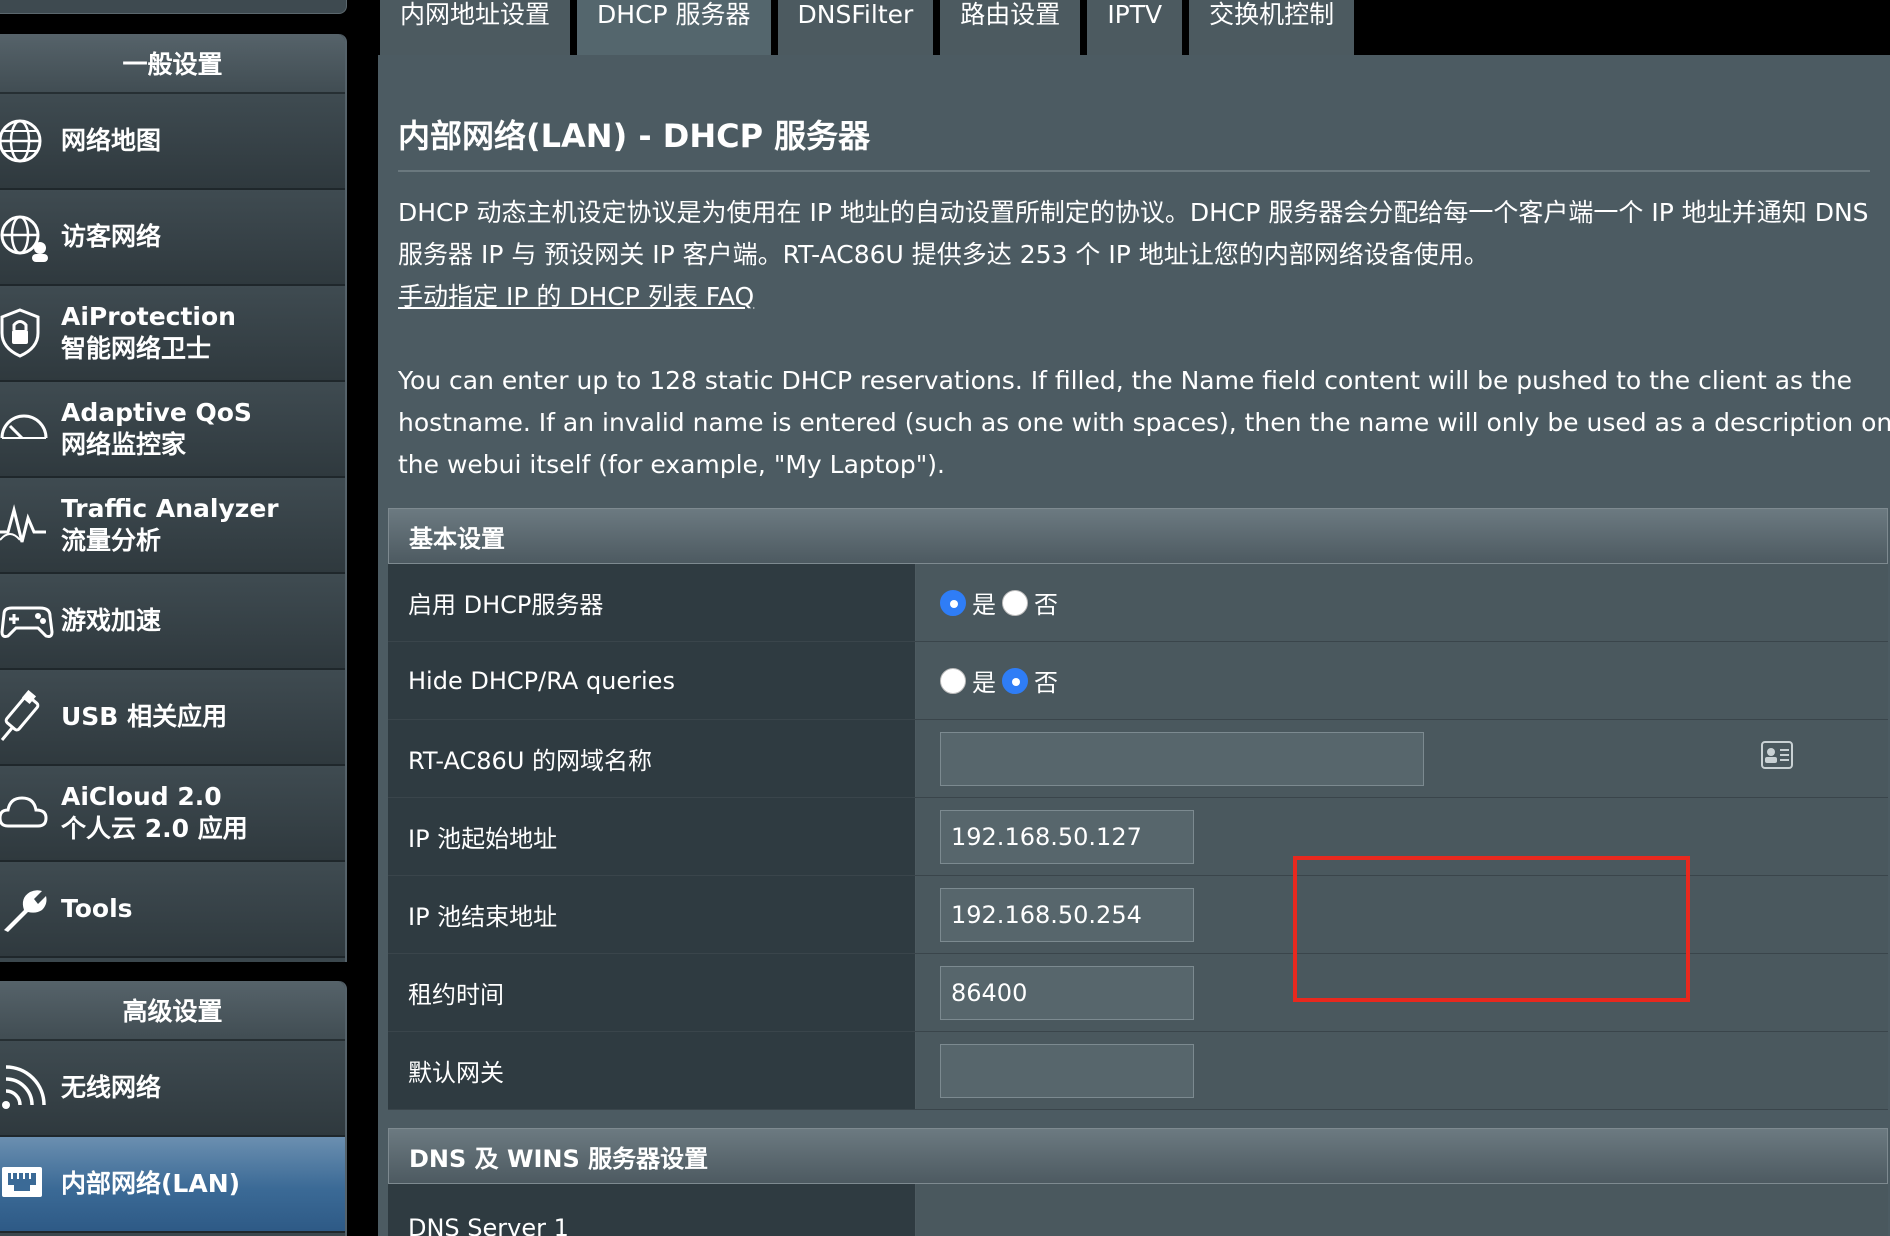 The width and height of the screenshot is (1890, 1236). What do you see at coordinates (20, 715) in the screenshot?
I see `usb-icon` at bounding box center [20, 715].